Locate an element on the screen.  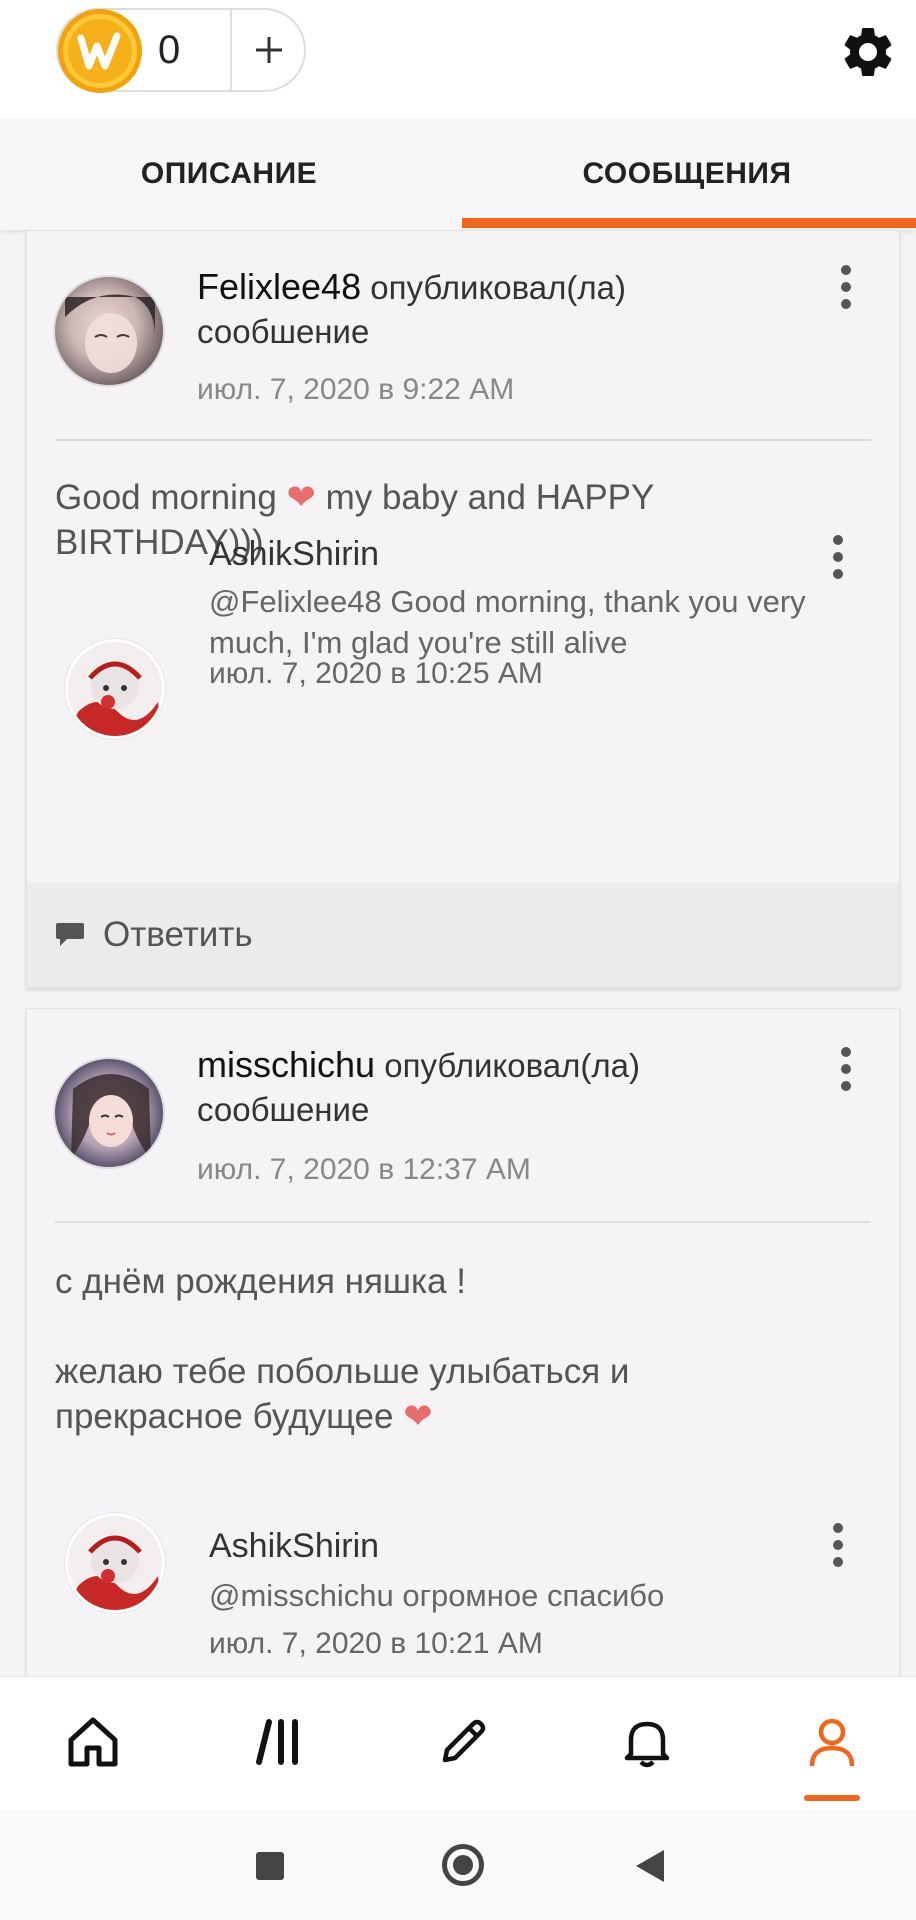
system-navigation-bar is located at coordinates (458, 1865).